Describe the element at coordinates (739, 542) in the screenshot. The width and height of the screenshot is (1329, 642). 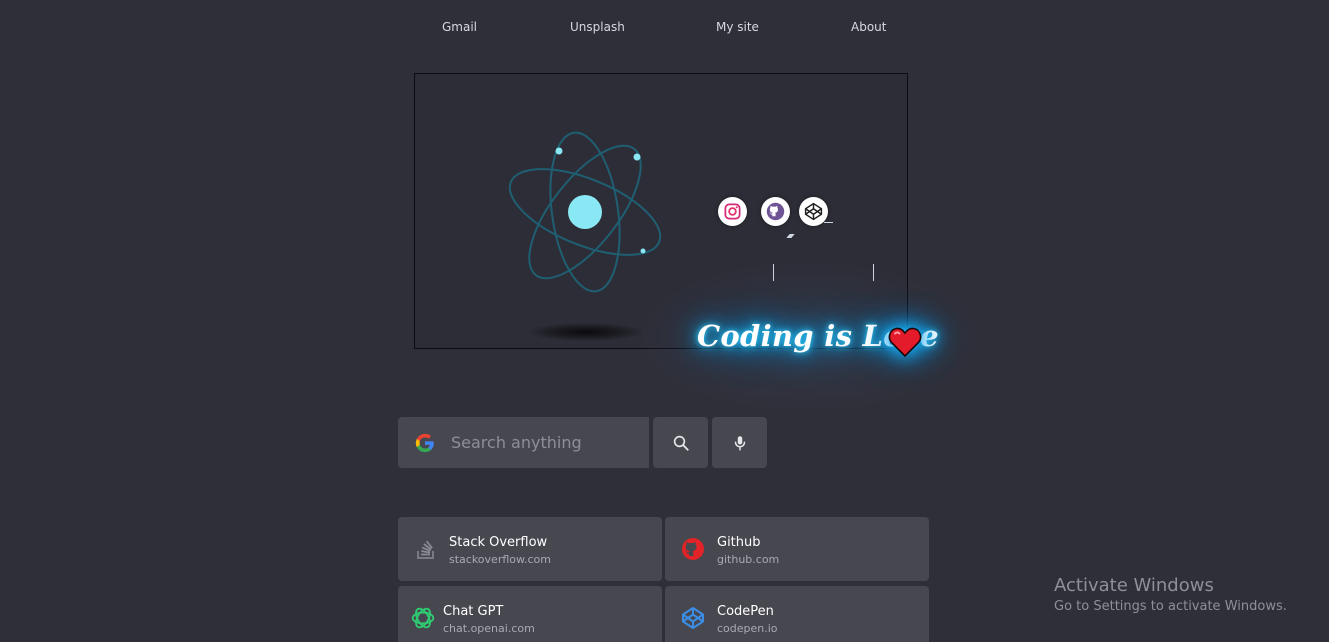
I see `shortcut-title: Github` at that location.